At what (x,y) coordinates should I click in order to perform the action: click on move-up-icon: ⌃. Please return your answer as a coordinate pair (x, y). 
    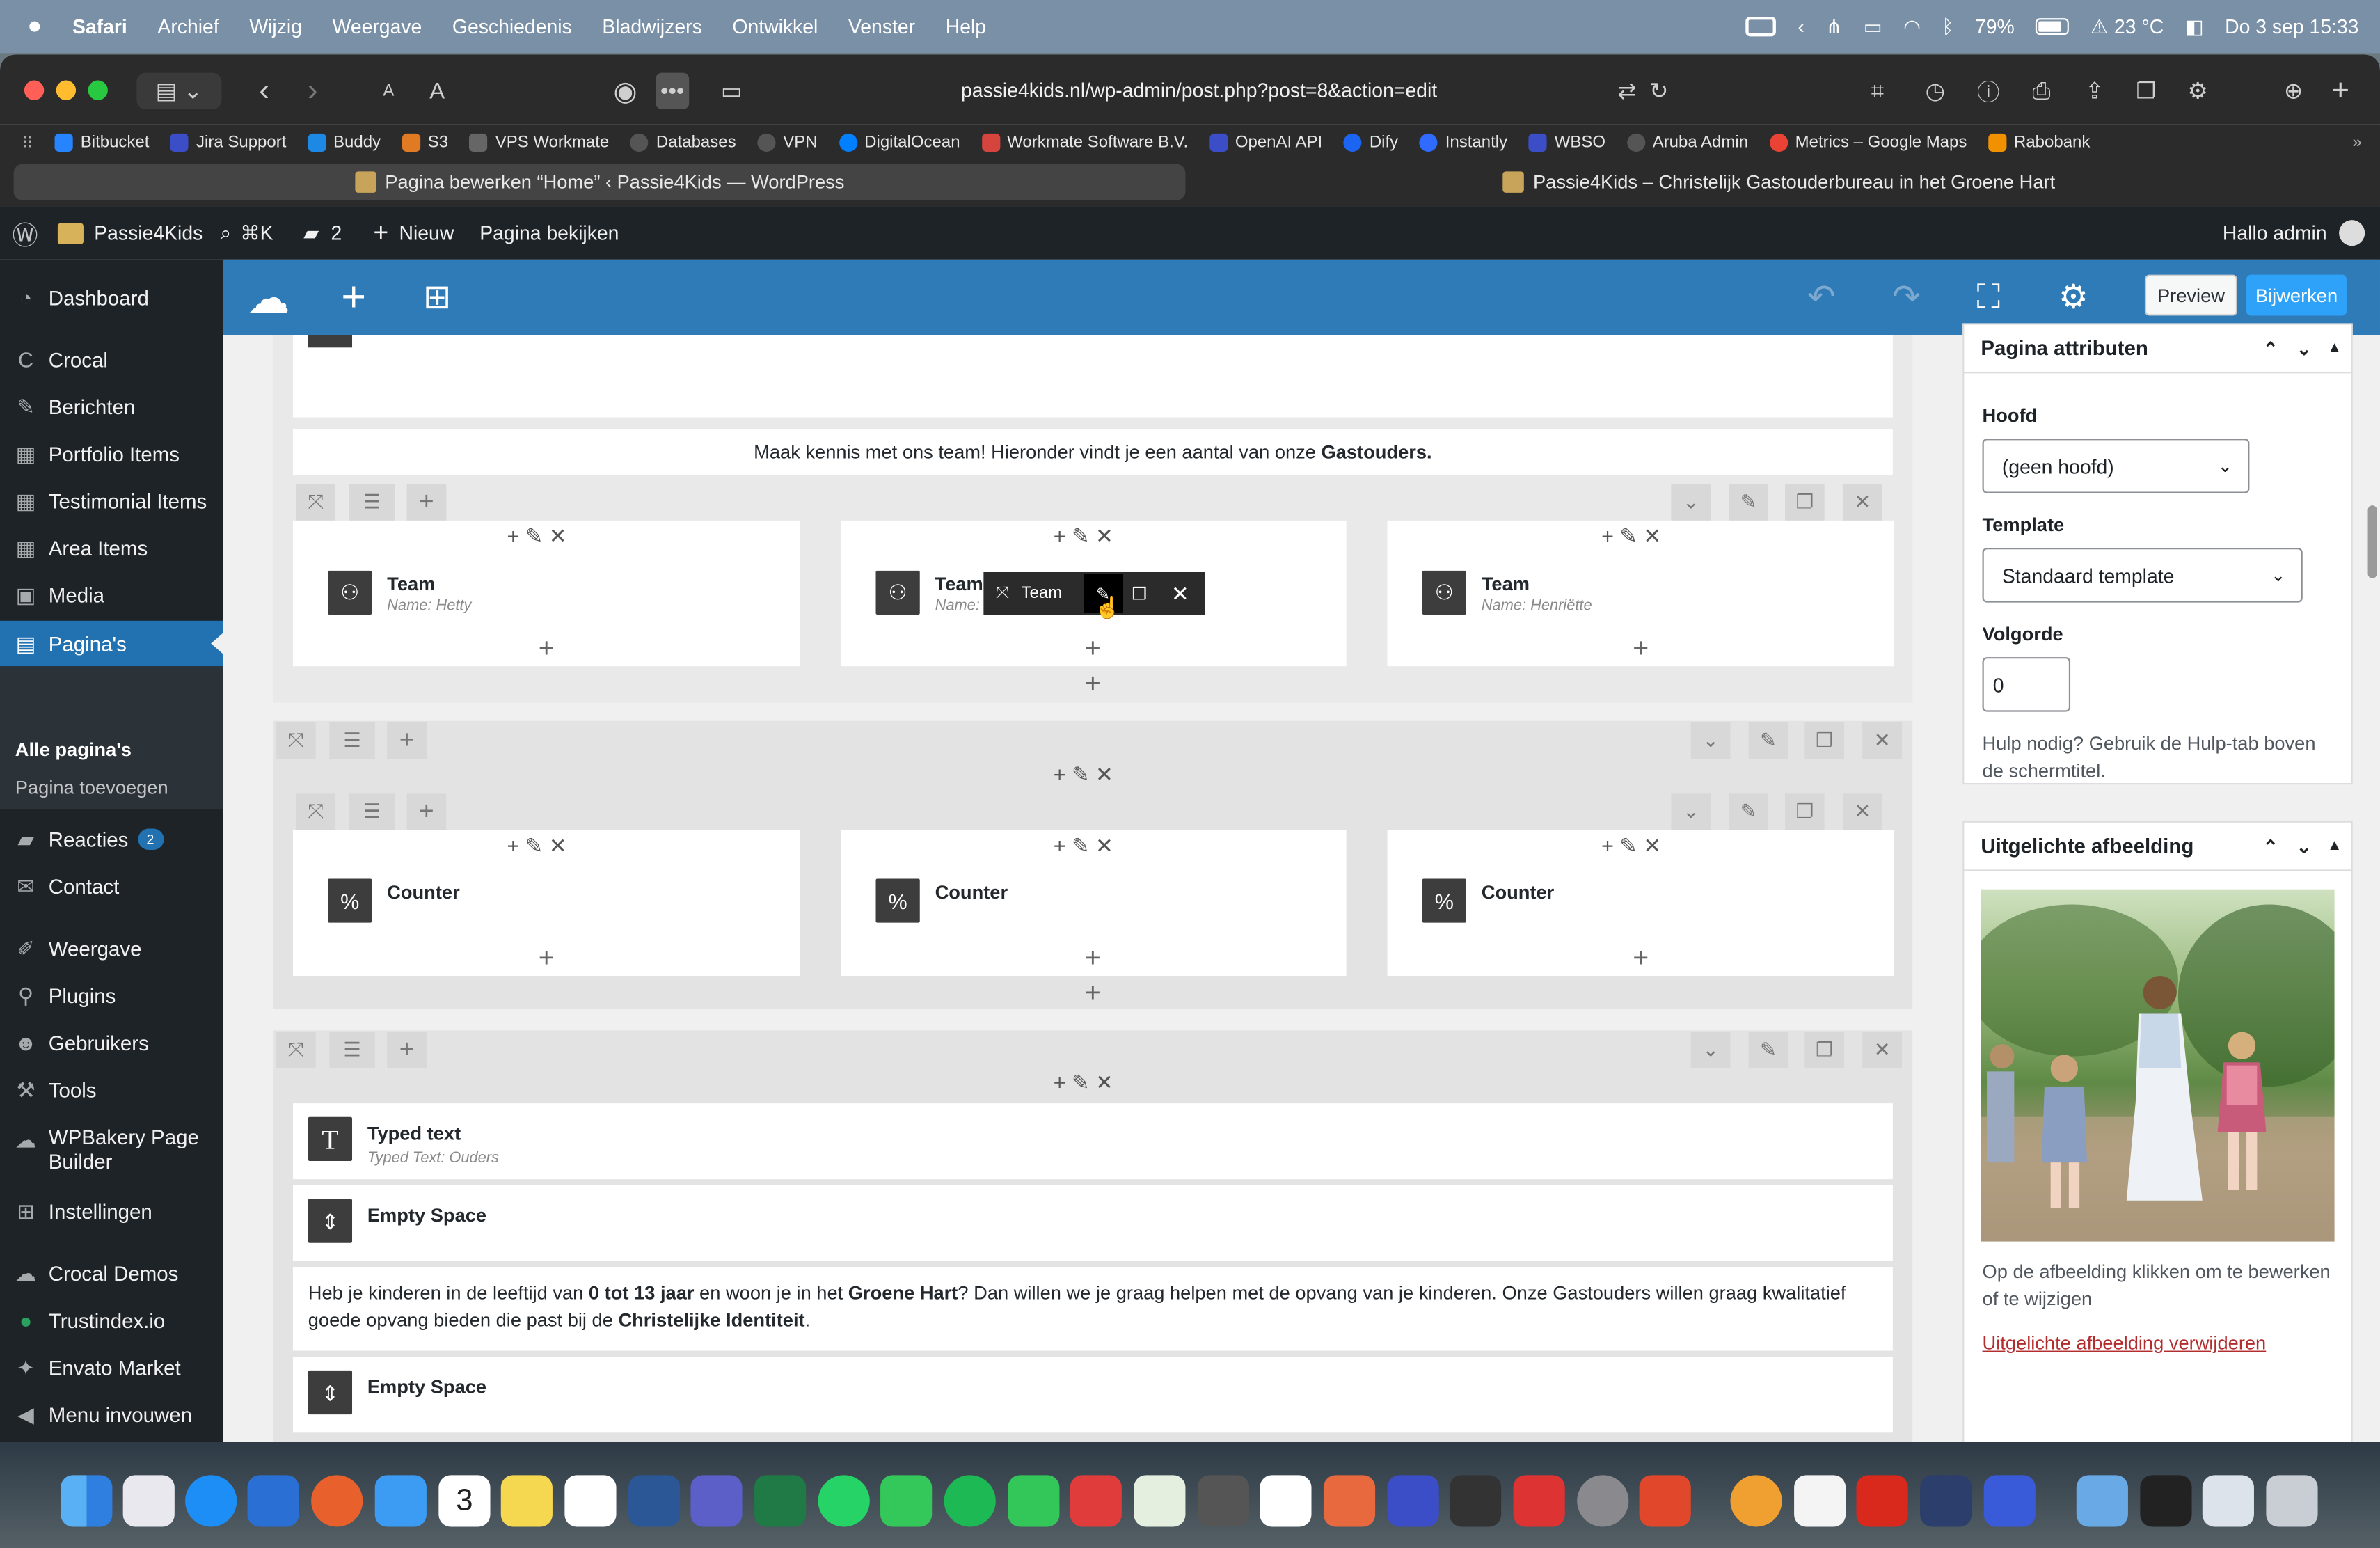
    Looking at the image, I should click on (2270, 348).